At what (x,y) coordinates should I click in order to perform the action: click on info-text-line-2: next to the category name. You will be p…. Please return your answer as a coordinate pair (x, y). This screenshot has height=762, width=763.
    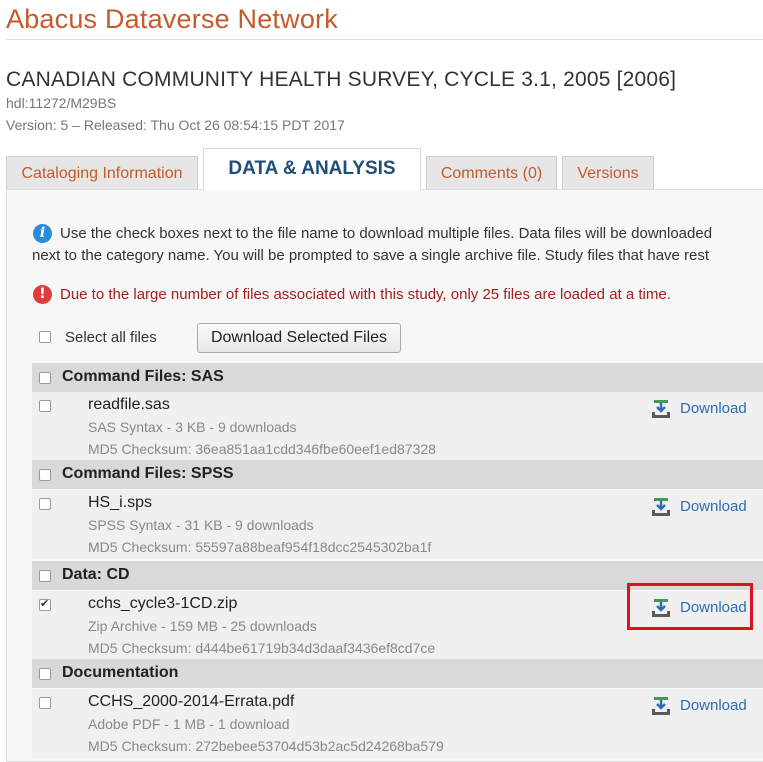
    Looking at the image, I should click on (371, 255).